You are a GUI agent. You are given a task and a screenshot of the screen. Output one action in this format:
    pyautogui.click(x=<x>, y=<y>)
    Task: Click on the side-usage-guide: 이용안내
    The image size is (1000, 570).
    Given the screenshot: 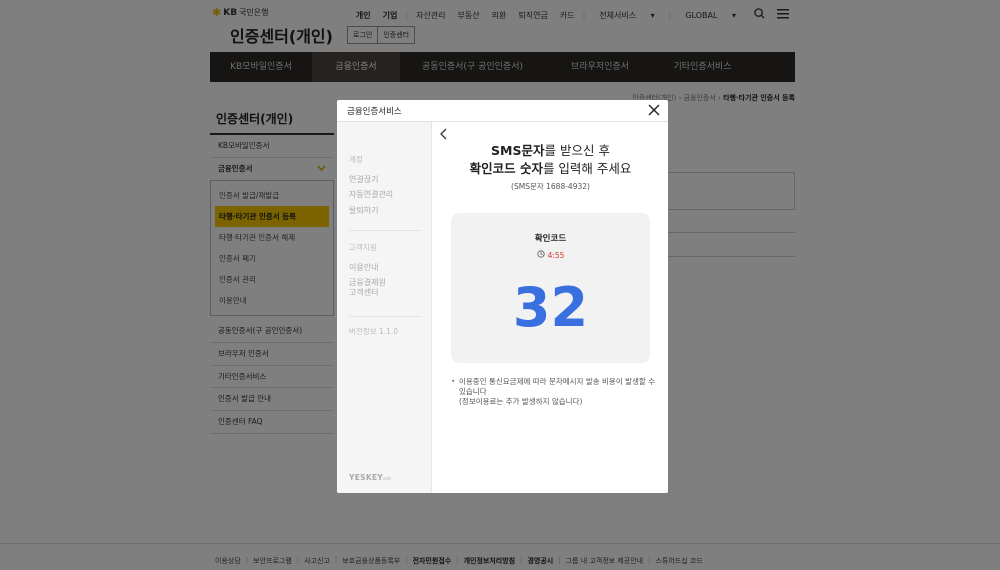 What is the action you would take?
    pyautogui.click(x=363, y=268)
    